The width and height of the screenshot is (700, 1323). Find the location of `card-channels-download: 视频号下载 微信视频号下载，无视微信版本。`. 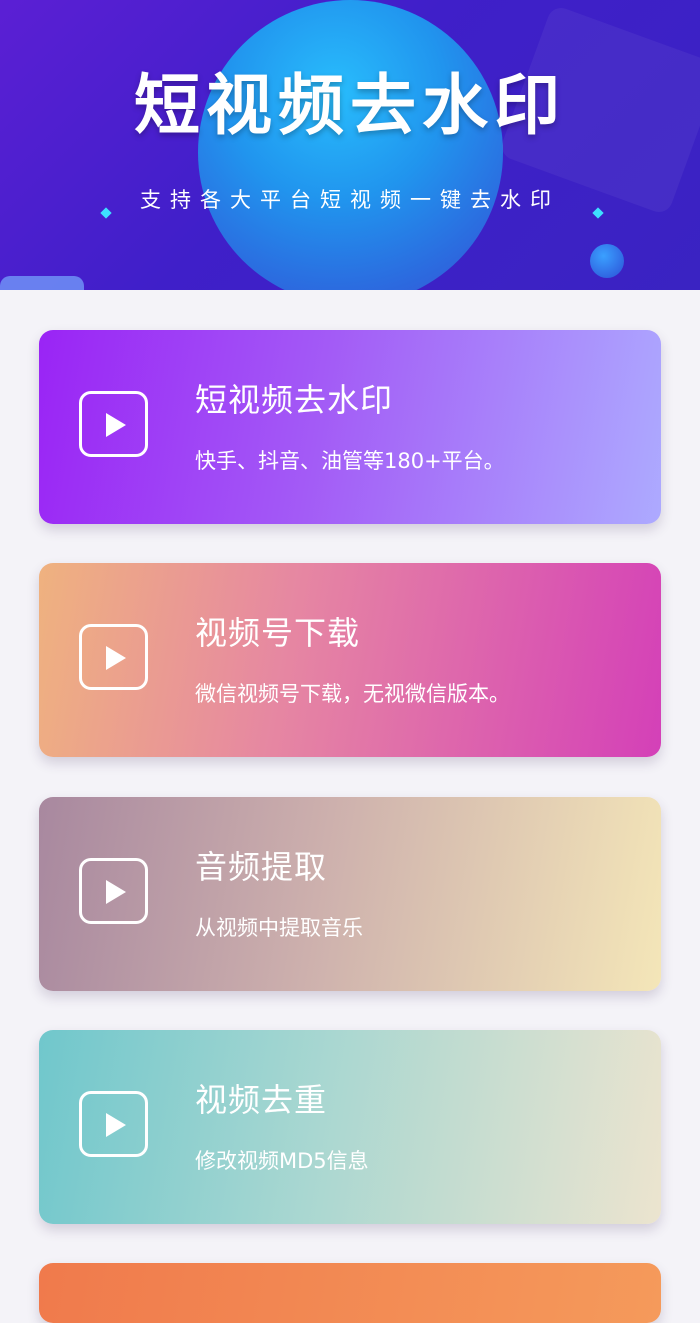

card-channels-download: 视频号下载 微信视频号下载，无视微信版本。 is located at coordinates (350, 660).